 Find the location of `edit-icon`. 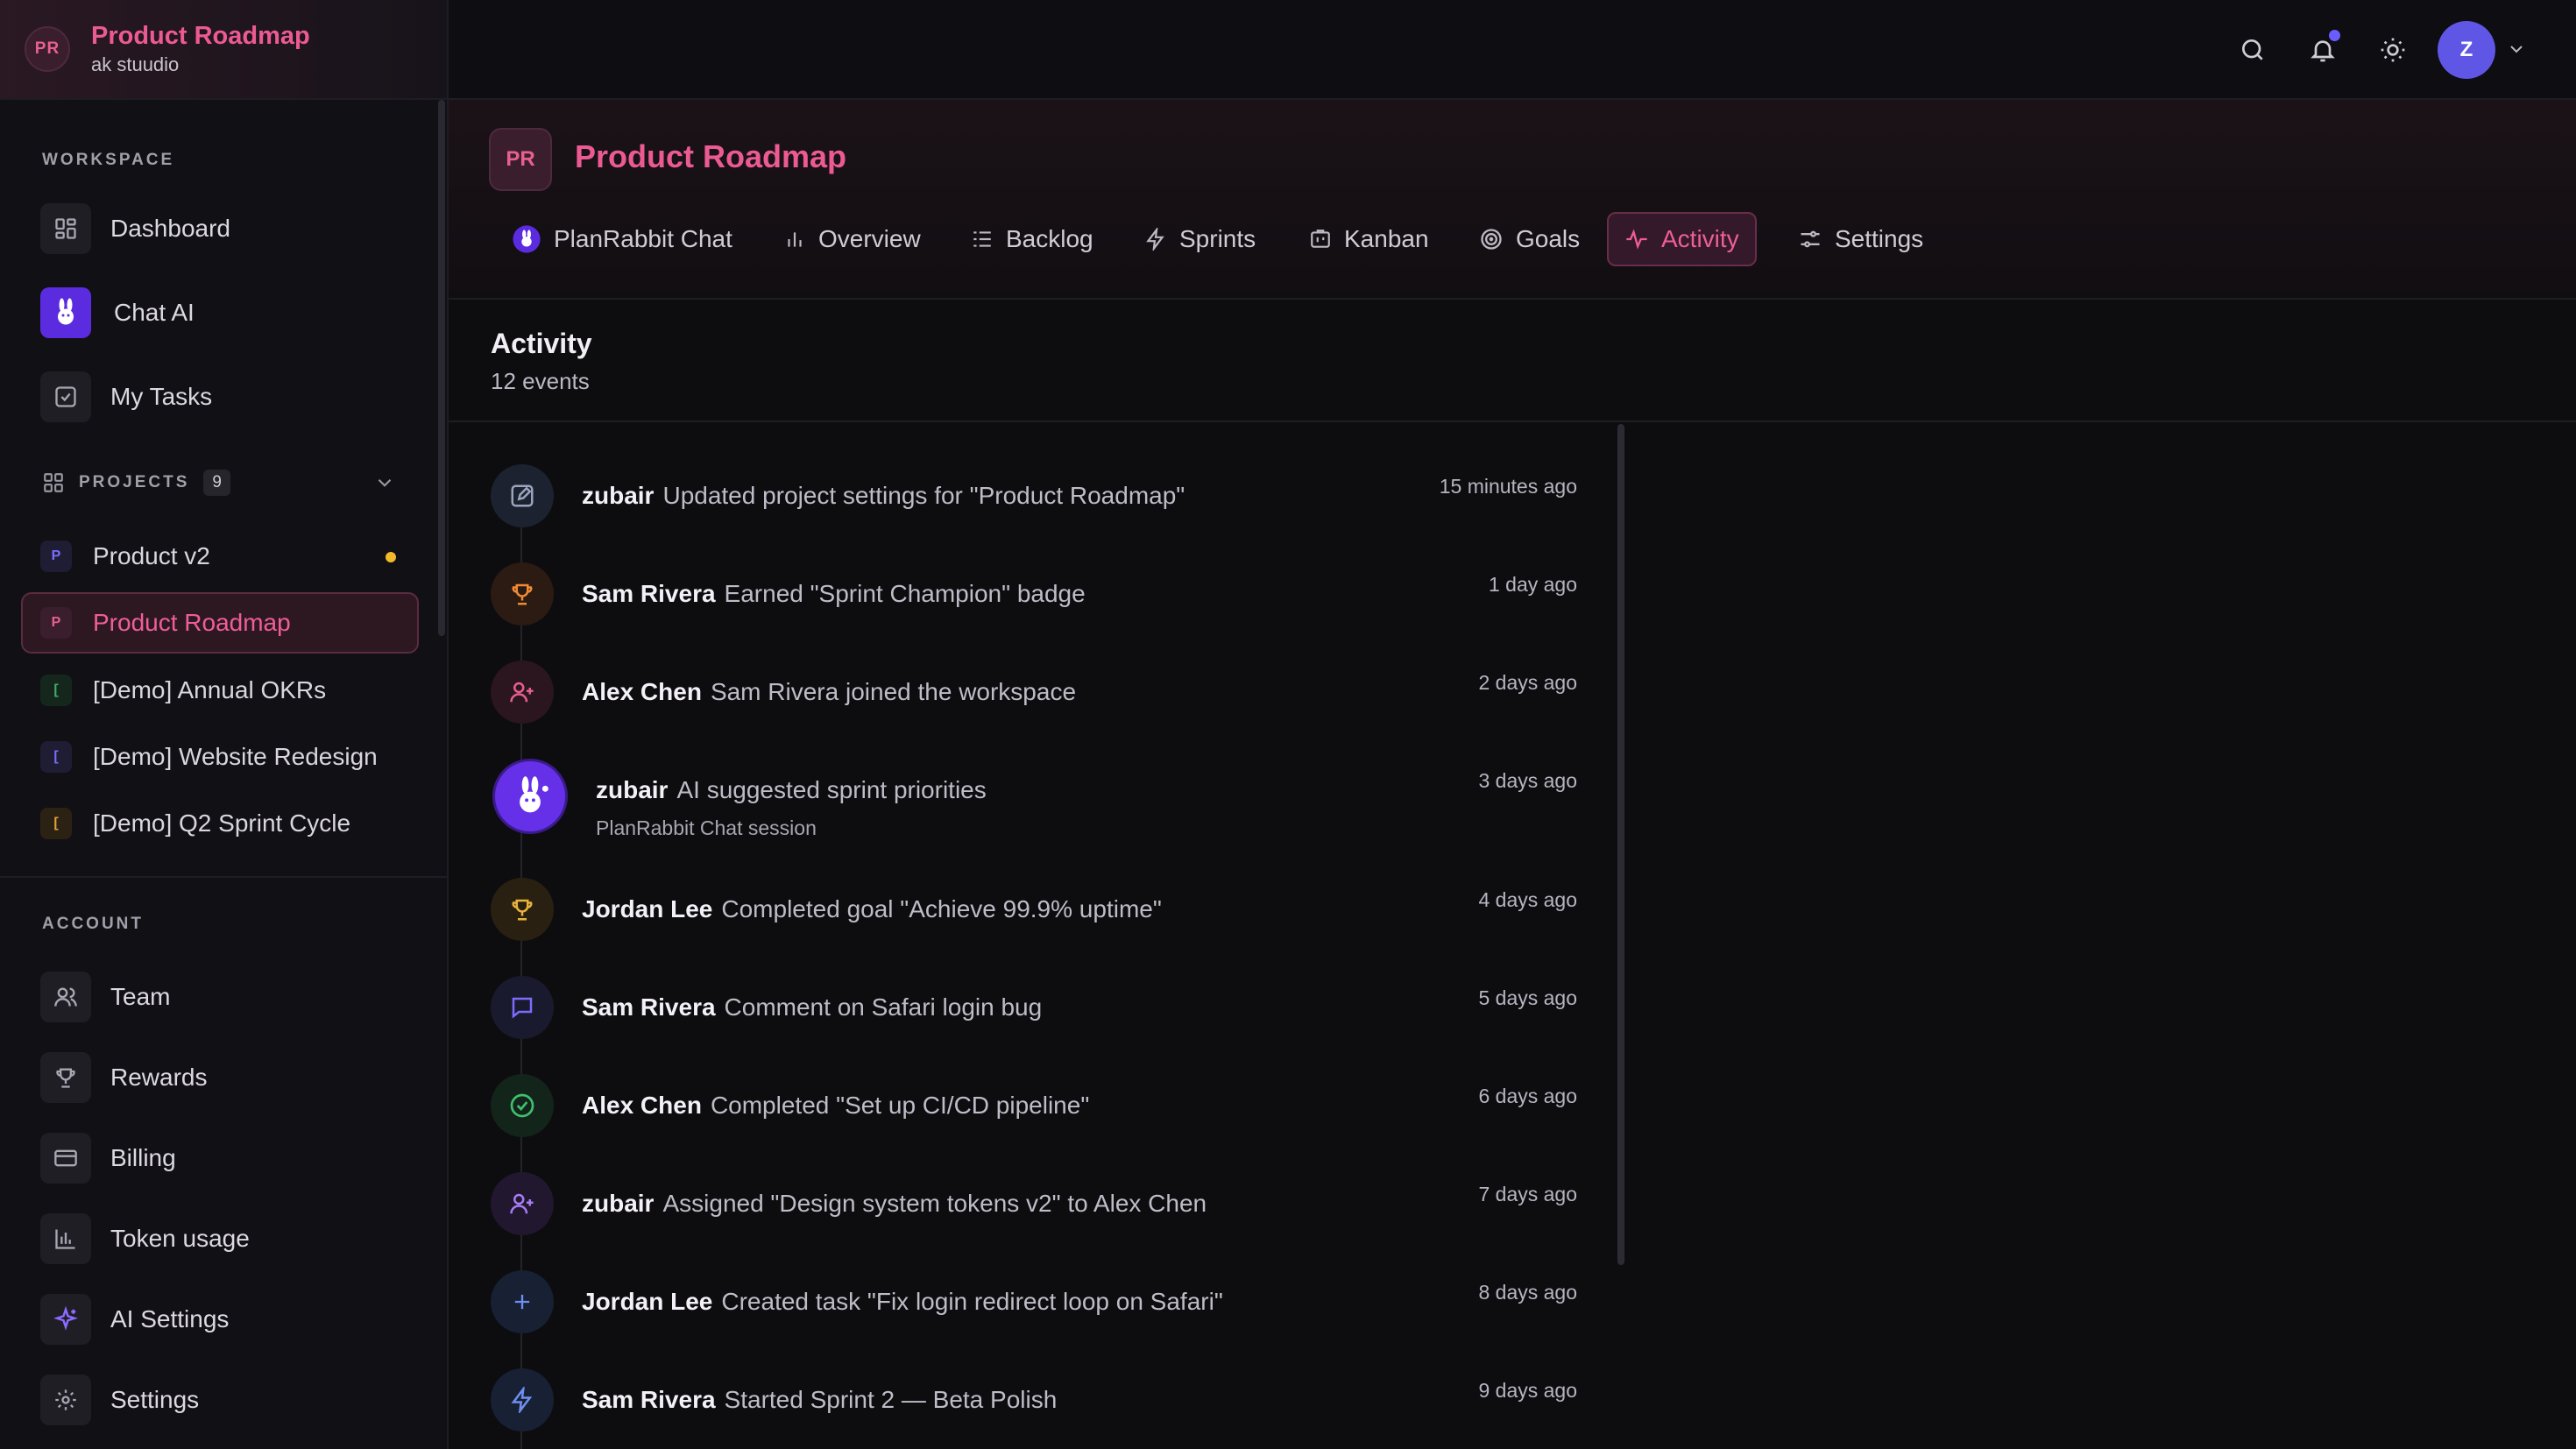

edit-icon is located at coordinates (522, 496).